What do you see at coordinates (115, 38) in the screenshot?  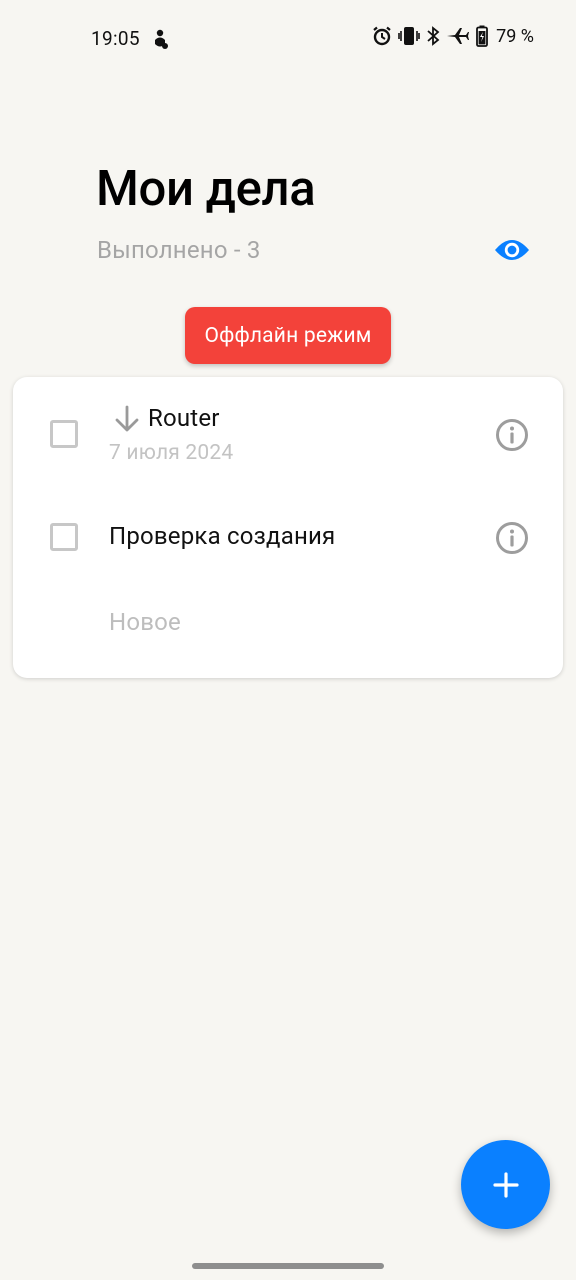 I see `status-time: 19:05` at bounding box center [115, 38].